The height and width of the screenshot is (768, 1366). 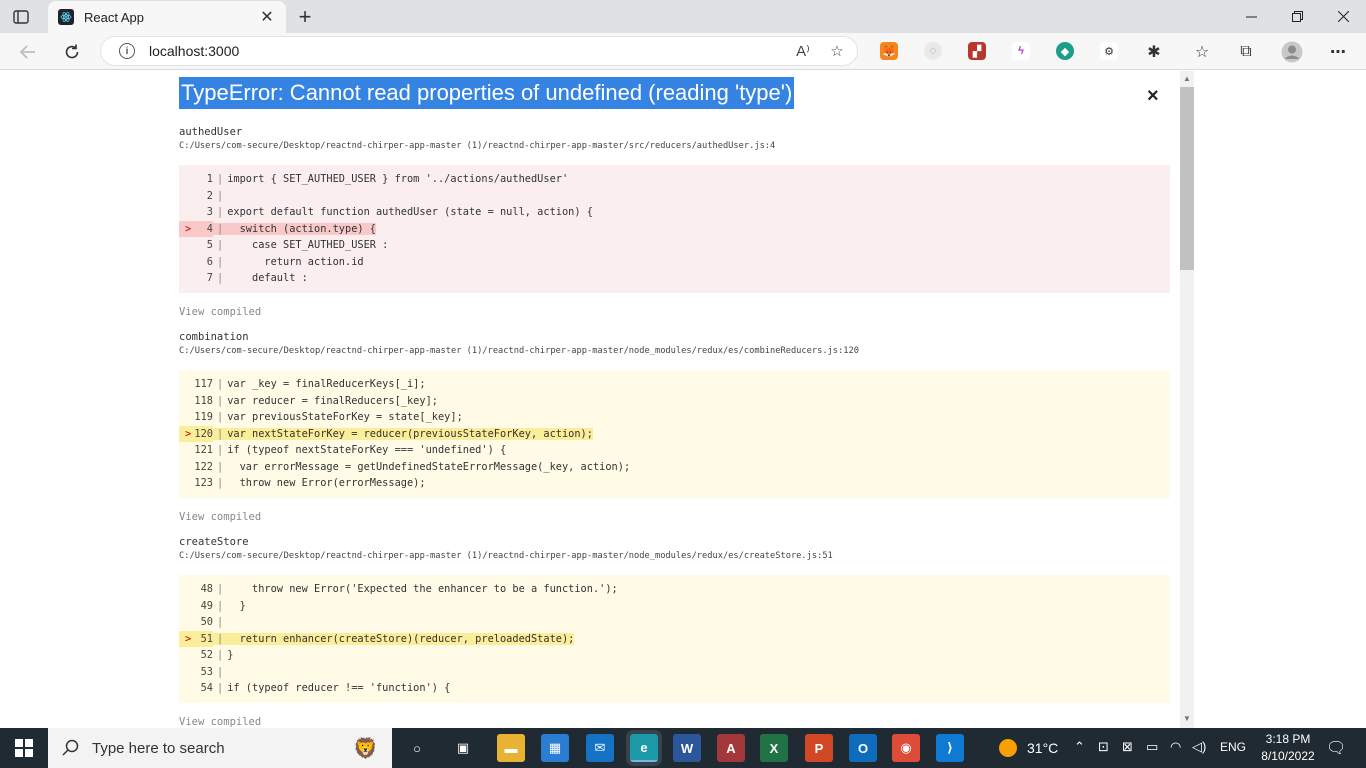 I want to click on taskbar-edge-icon: e, so click(x=644, y=748).